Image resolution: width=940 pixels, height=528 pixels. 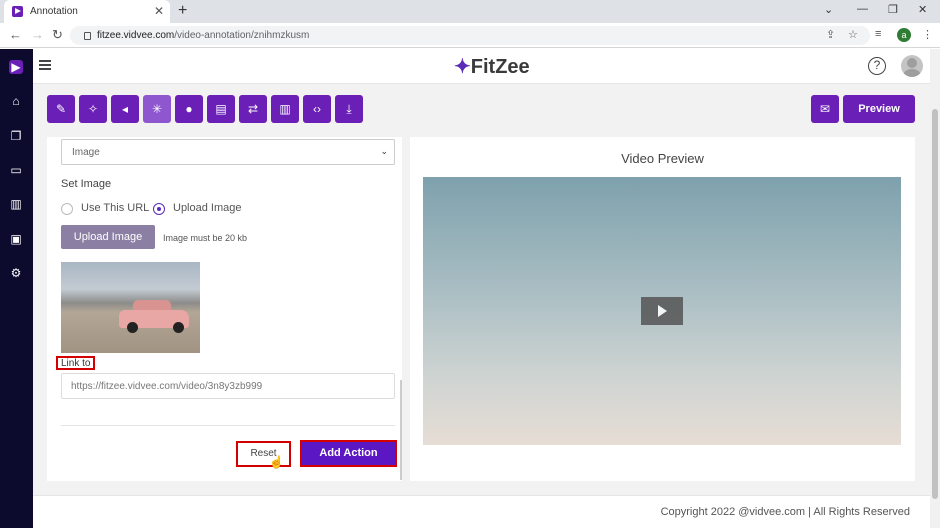 What do you see at coordinates (253, 109) in the screenshot?
I see `swap-tool-button: ⇄` at bounding box center [253, 109].